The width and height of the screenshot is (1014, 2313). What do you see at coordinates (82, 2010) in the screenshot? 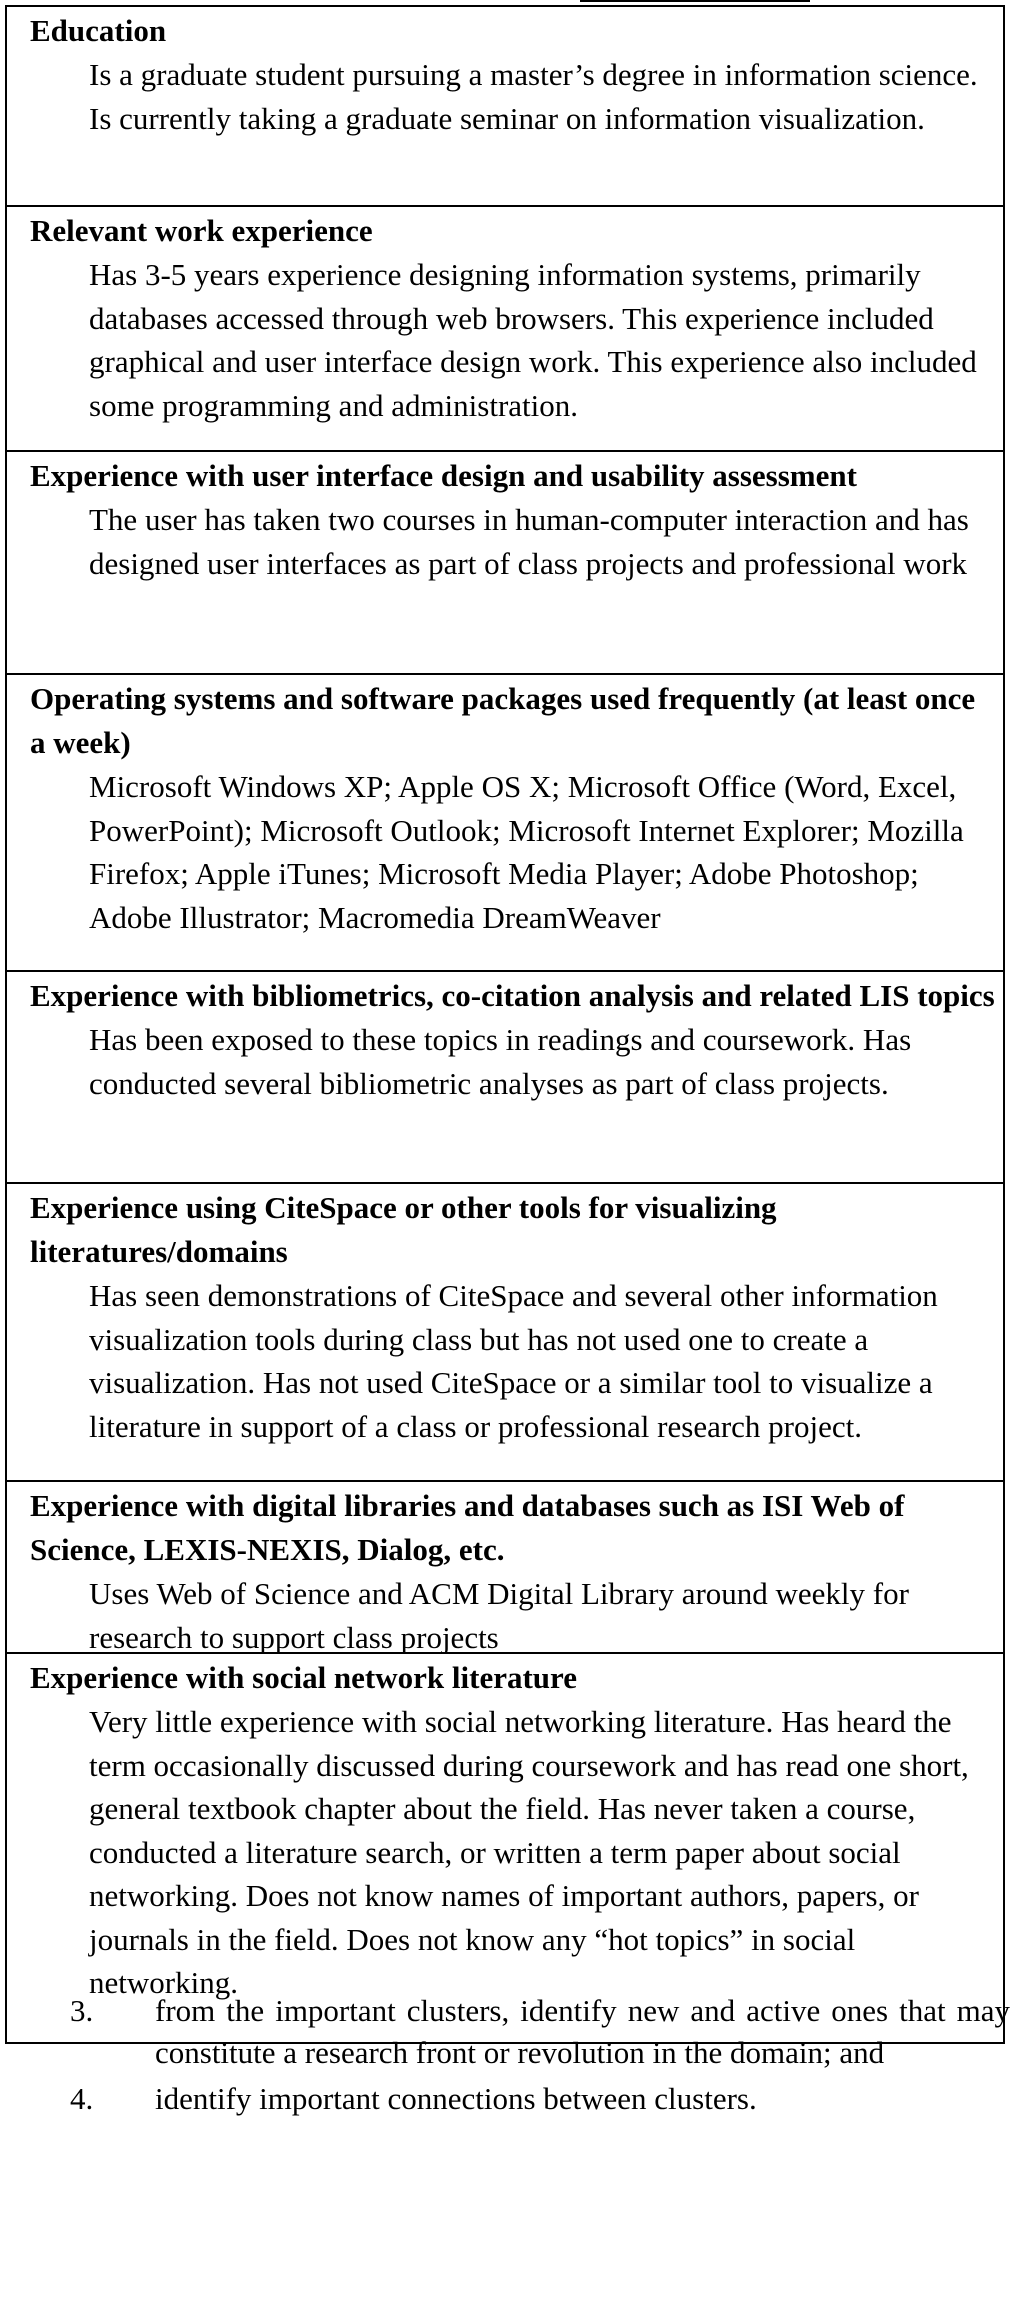
I see `list-number: 3.` at bounding box center [82, 2010].